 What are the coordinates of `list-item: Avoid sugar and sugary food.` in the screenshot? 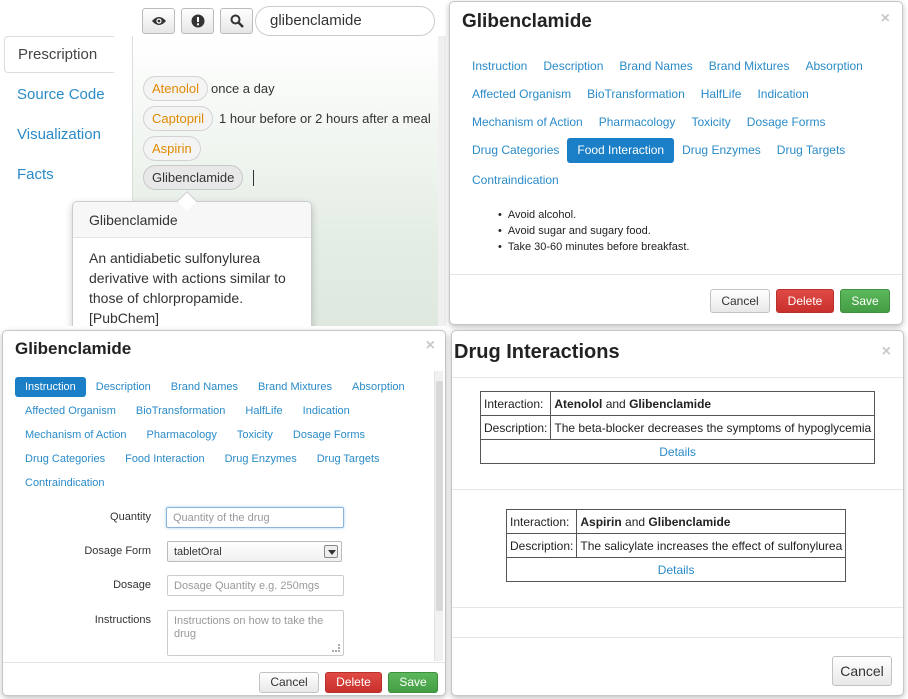 It's located at (593, 231).